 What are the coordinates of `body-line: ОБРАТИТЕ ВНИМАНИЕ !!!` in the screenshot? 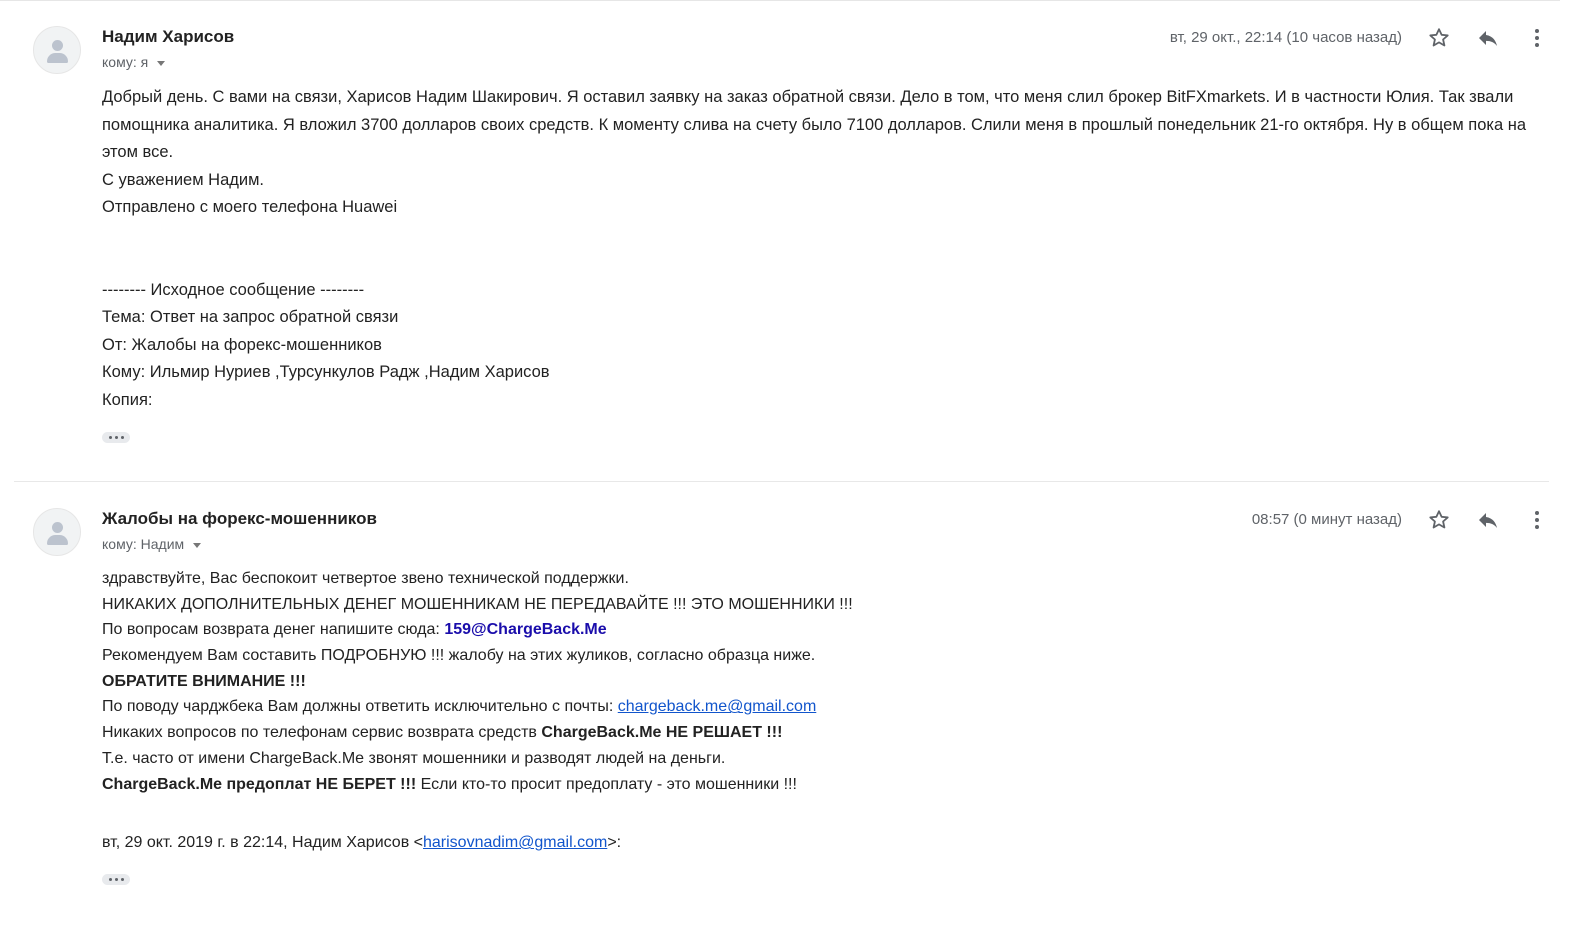 It's located at (204, 681).